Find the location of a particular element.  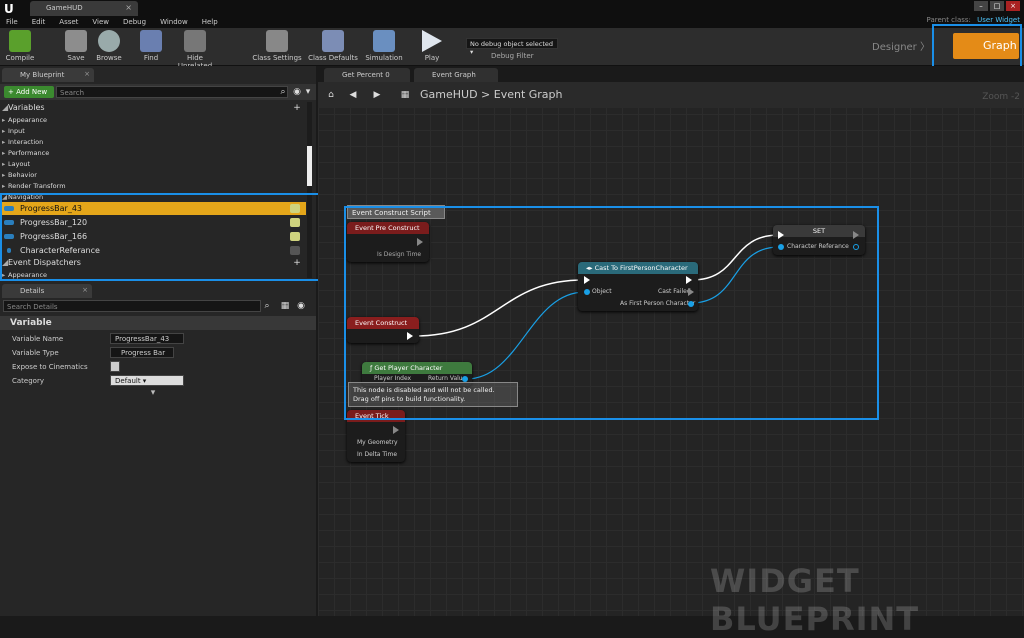

node-event-pre-construct: Event Pre Construct Is Design Time is located at coordinates (388, 242).